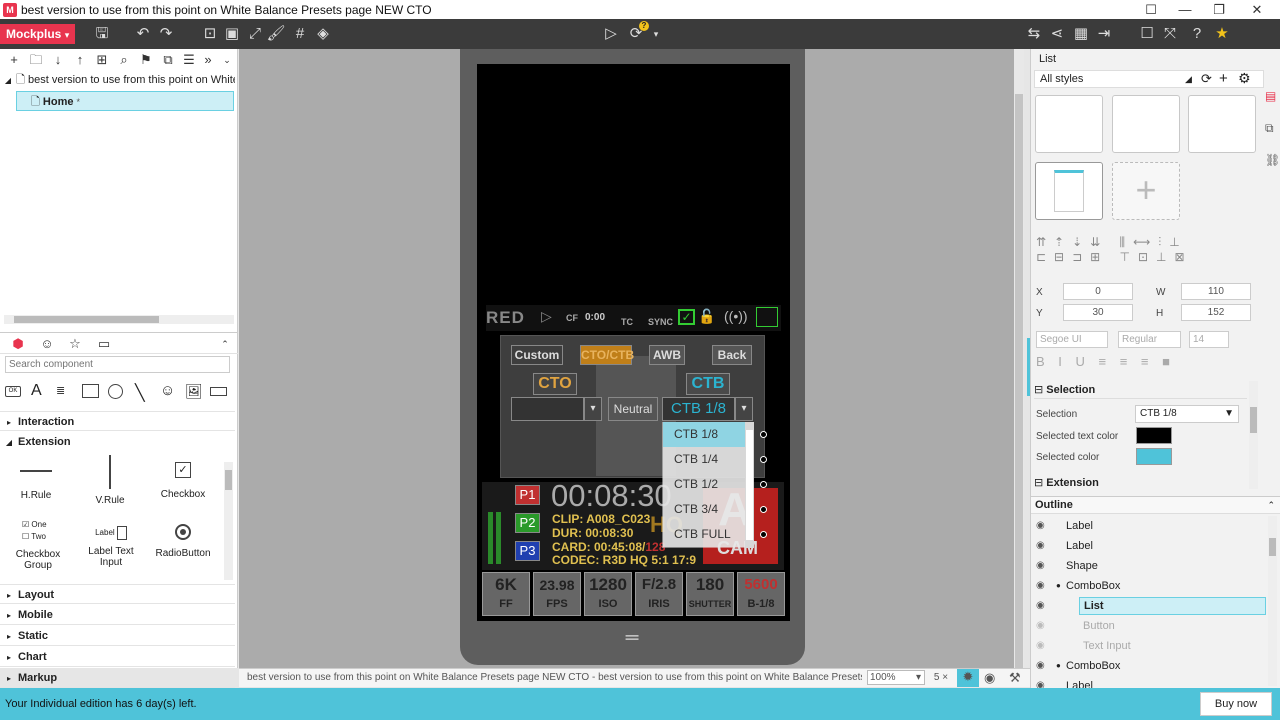 Image resolution: width=1280 pixels, height=720 pixels. Describe the element at coordinates (232, 34) in the screenshot. I see `component-icon: ▣` at that location.